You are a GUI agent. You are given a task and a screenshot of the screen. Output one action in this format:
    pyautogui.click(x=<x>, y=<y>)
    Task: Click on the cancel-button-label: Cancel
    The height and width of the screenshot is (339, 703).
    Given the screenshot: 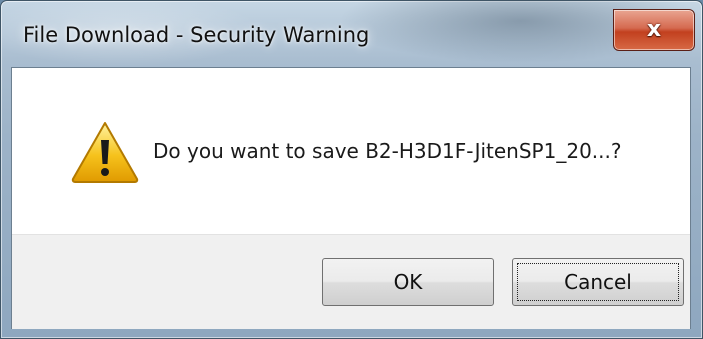 What is the action you would take?
    pyautogui.click(x=598, y=282)
    